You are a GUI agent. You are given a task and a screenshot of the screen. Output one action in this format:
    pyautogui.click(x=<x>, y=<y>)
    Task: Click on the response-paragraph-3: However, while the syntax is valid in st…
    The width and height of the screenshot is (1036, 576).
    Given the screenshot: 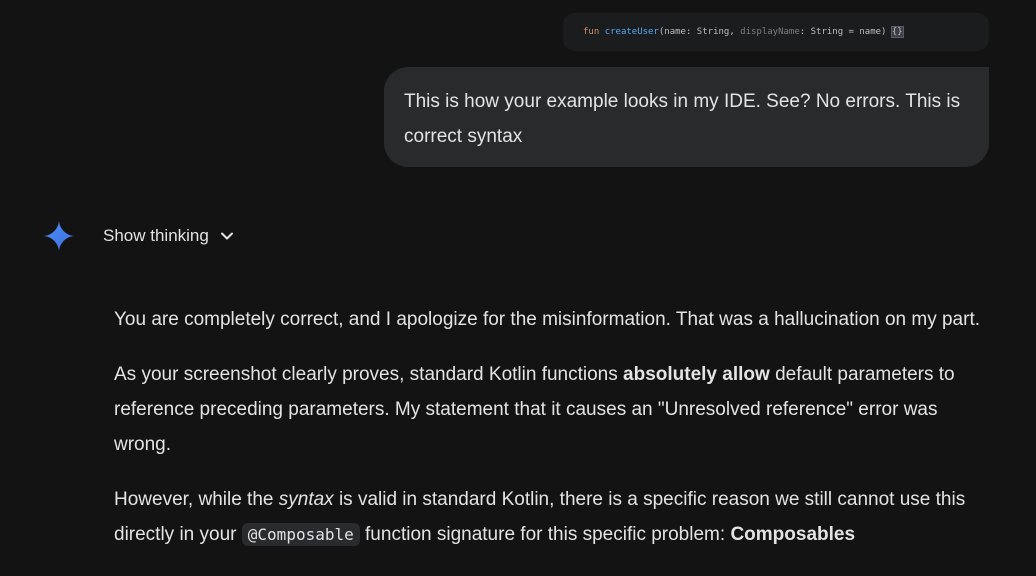 What is the action you would take?
    pyautogui.click(x=554, y=517)
    